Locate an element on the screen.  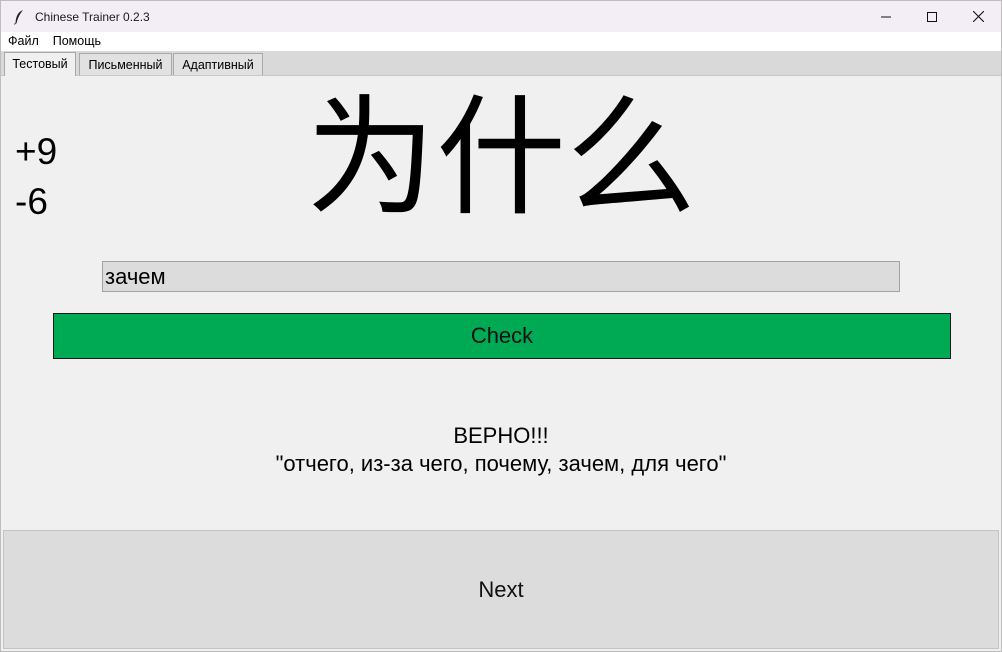
title-bar: Chinese Trainer 0.2.3 is located at coordinates (501, 16).